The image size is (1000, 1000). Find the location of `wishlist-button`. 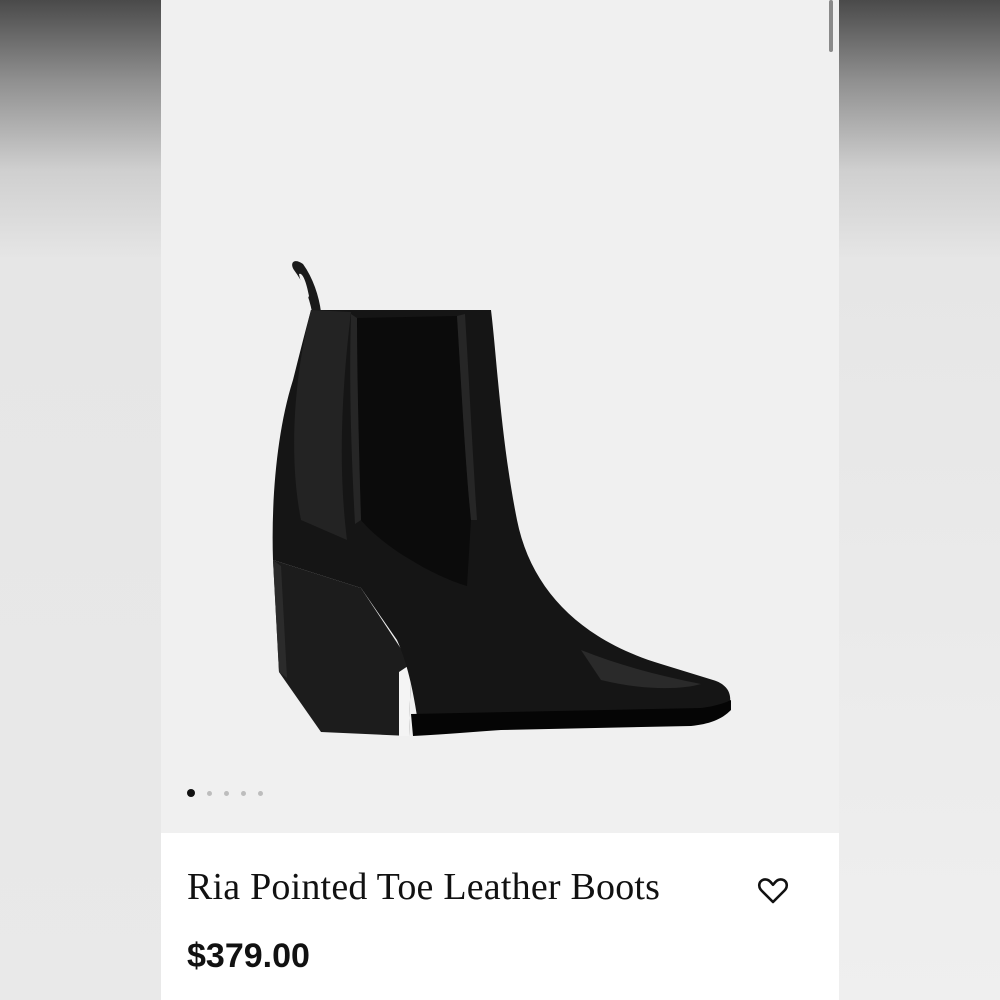

wishlist-button is located at coordinates (773, 891).